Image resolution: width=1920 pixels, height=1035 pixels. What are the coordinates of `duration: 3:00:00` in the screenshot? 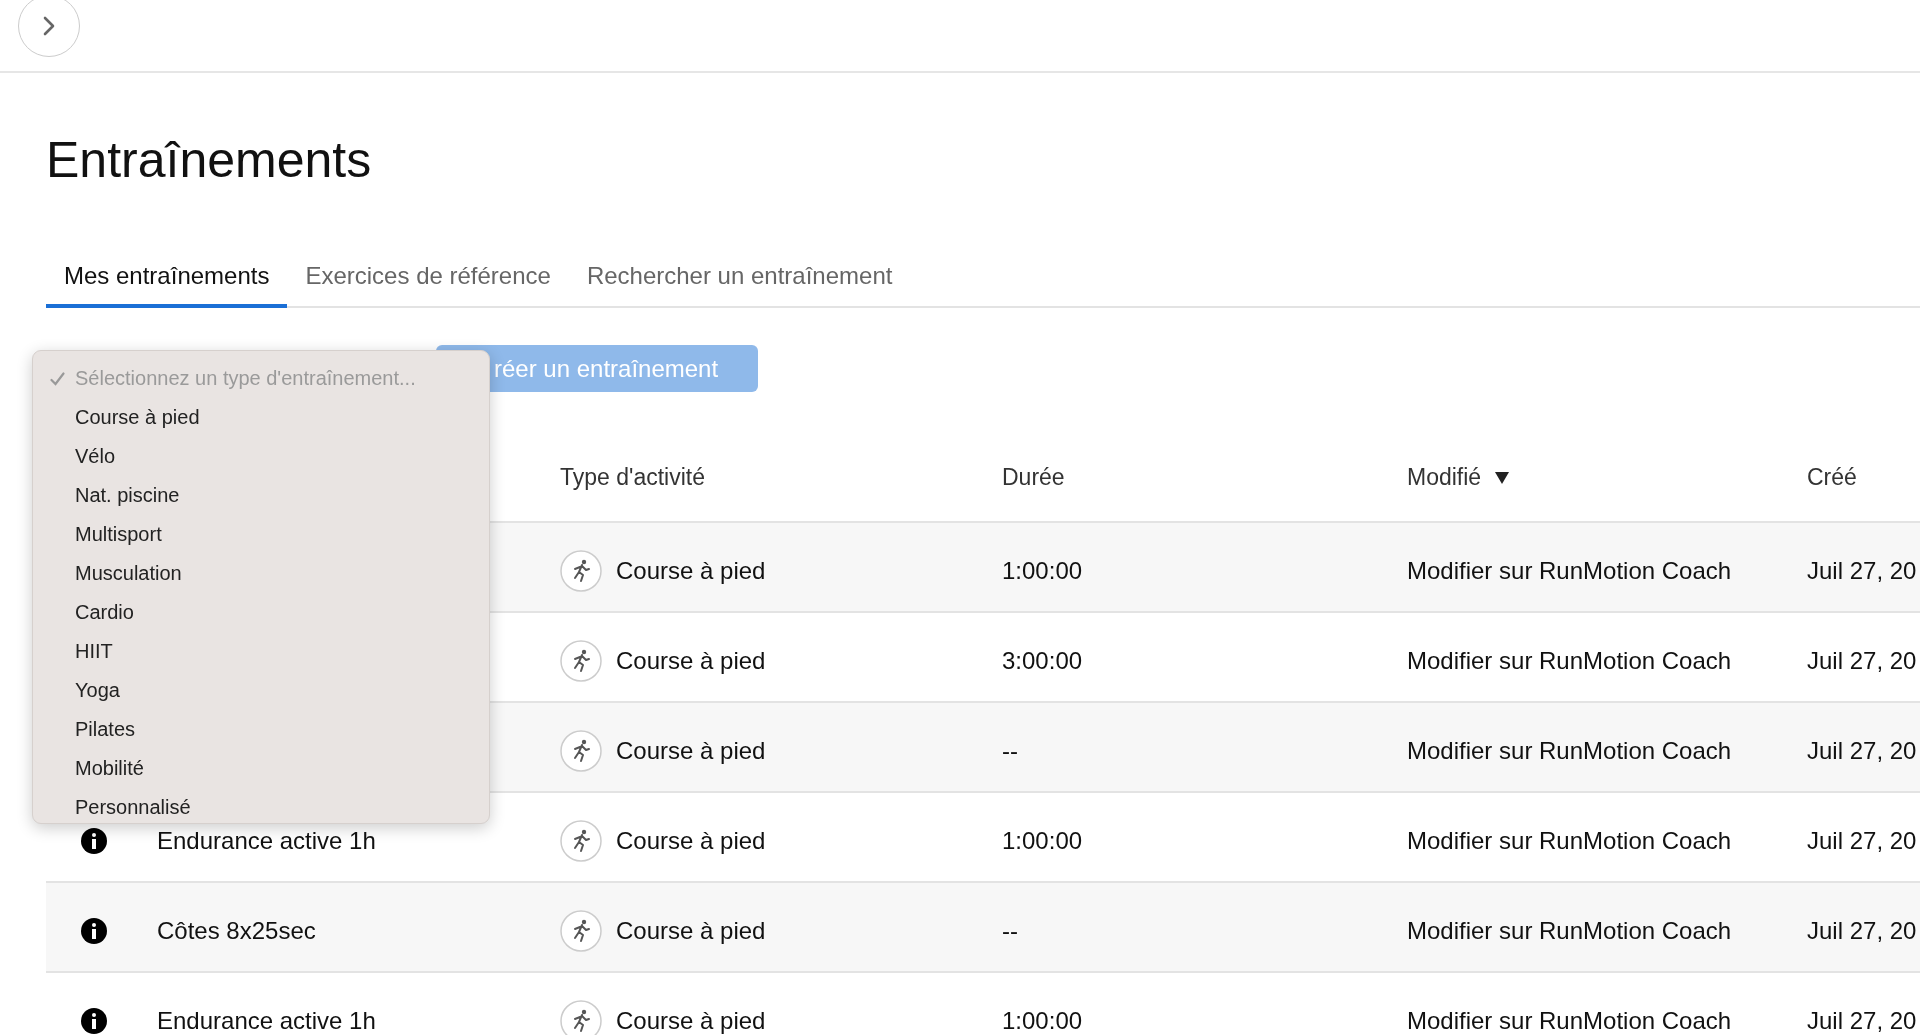 It's located at (1042, 661).